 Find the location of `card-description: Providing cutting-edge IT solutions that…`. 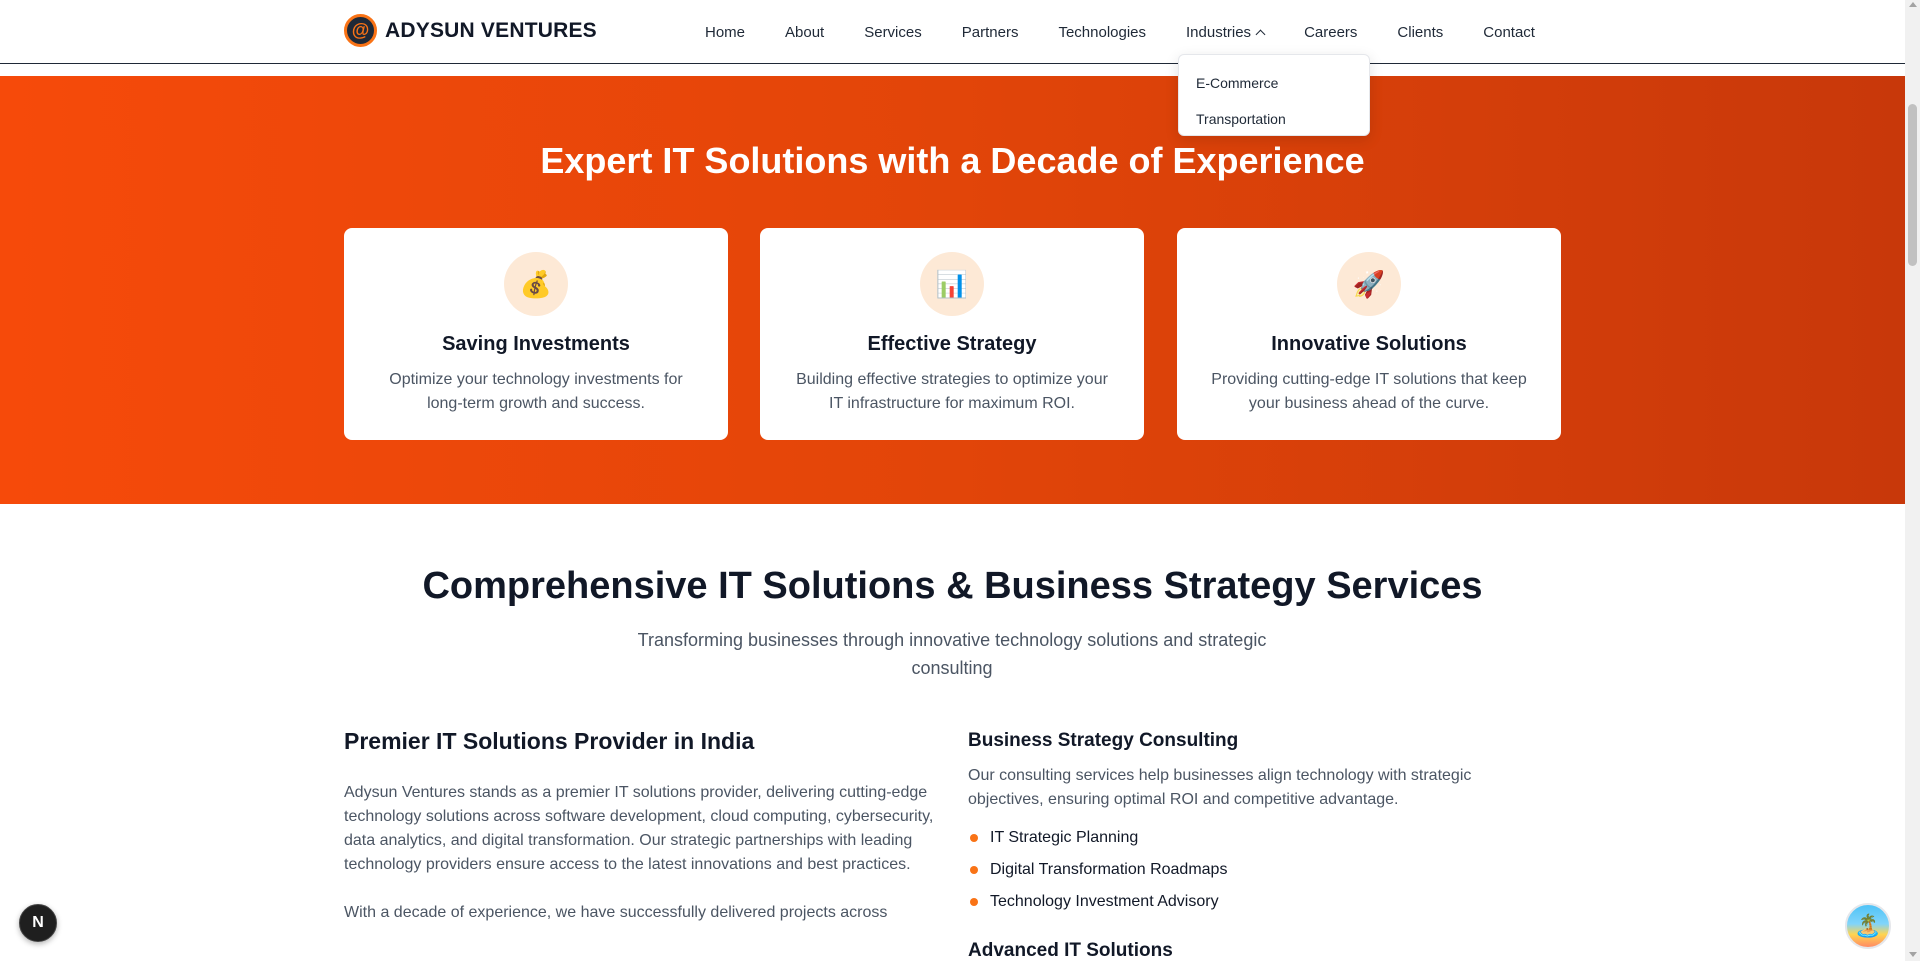

card-description: Providing cutting-edge IT solutions that… is located at coordinates (1369, 391).